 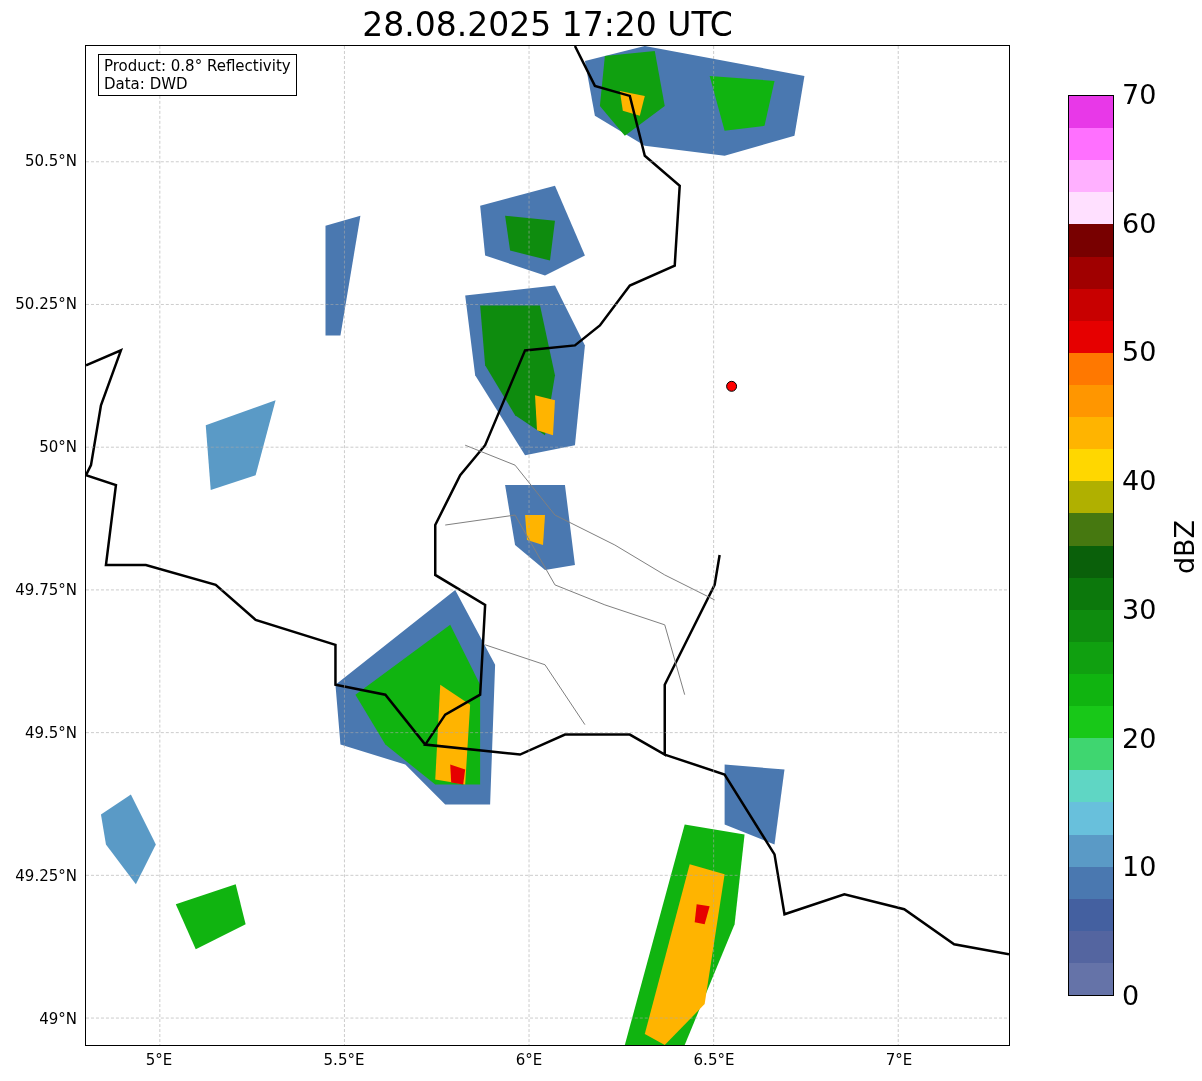 I want to click on info-box: Product: 0.8° Reflectivity Data: DWD, so click(x=197, y=75).